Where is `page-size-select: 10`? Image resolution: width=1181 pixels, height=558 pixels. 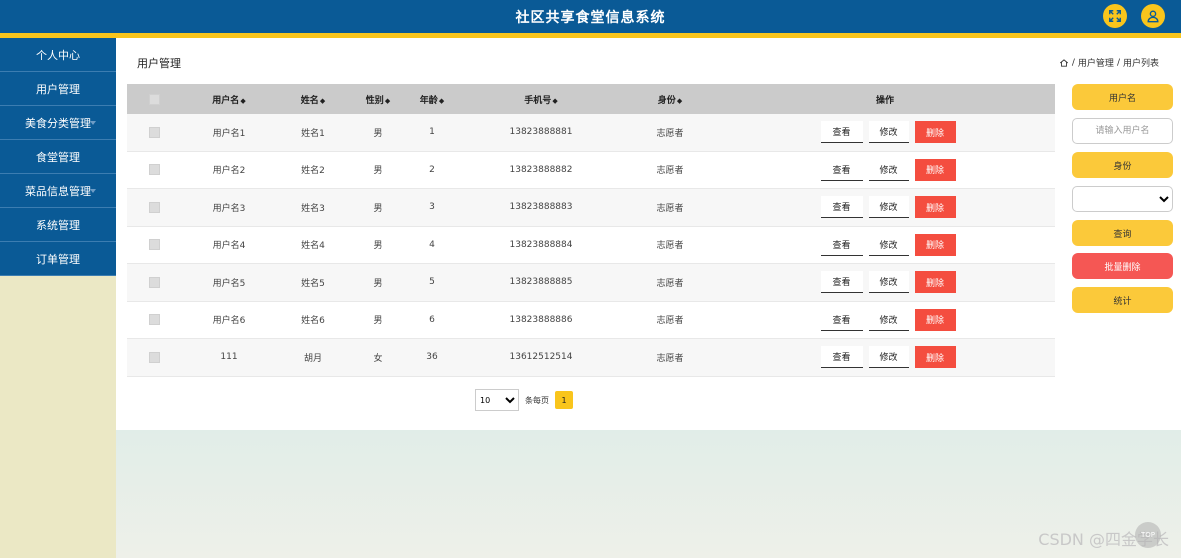
page-size-select: 10 is located at coordinates (497, 400).